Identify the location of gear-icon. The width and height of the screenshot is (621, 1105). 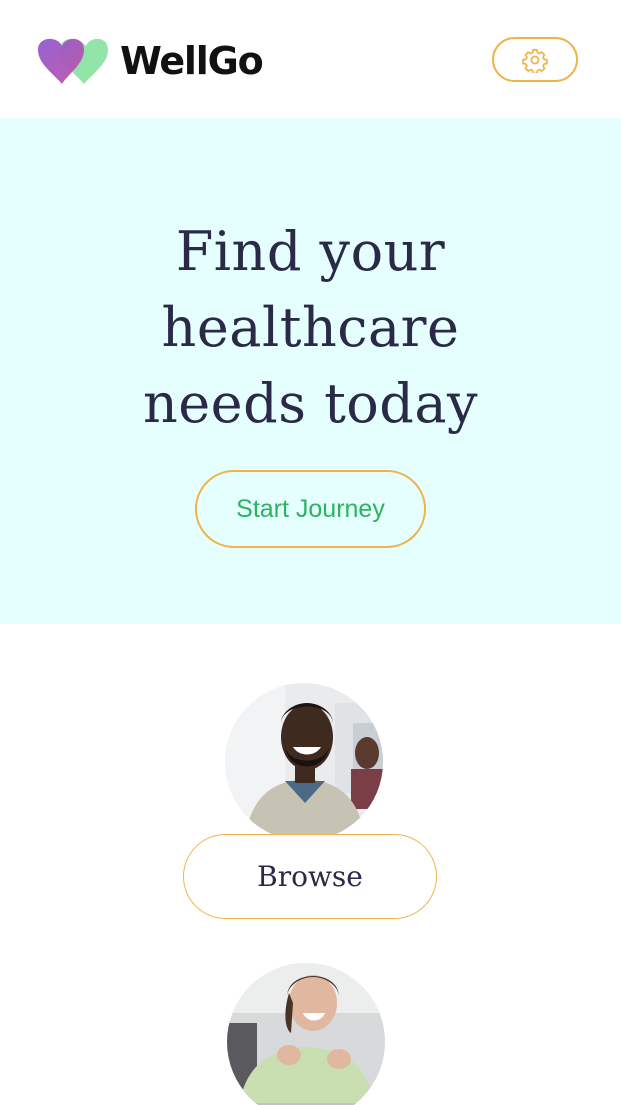
(535, 60).